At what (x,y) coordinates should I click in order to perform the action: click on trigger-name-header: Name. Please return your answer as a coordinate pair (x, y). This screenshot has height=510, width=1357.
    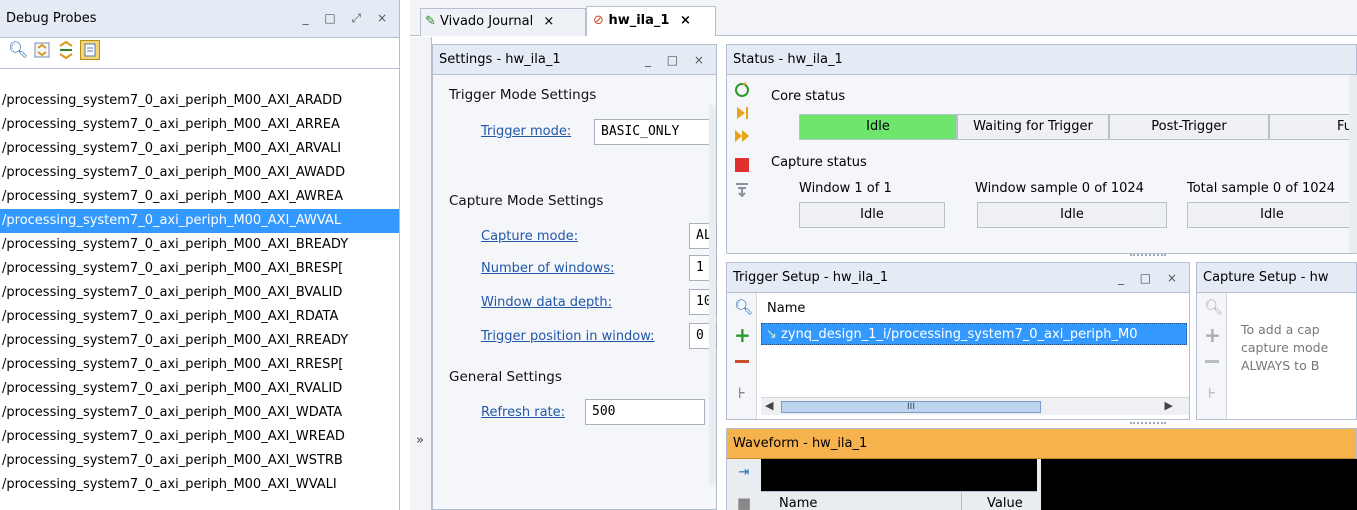
    Looking at the image, I should click on (786, 308).